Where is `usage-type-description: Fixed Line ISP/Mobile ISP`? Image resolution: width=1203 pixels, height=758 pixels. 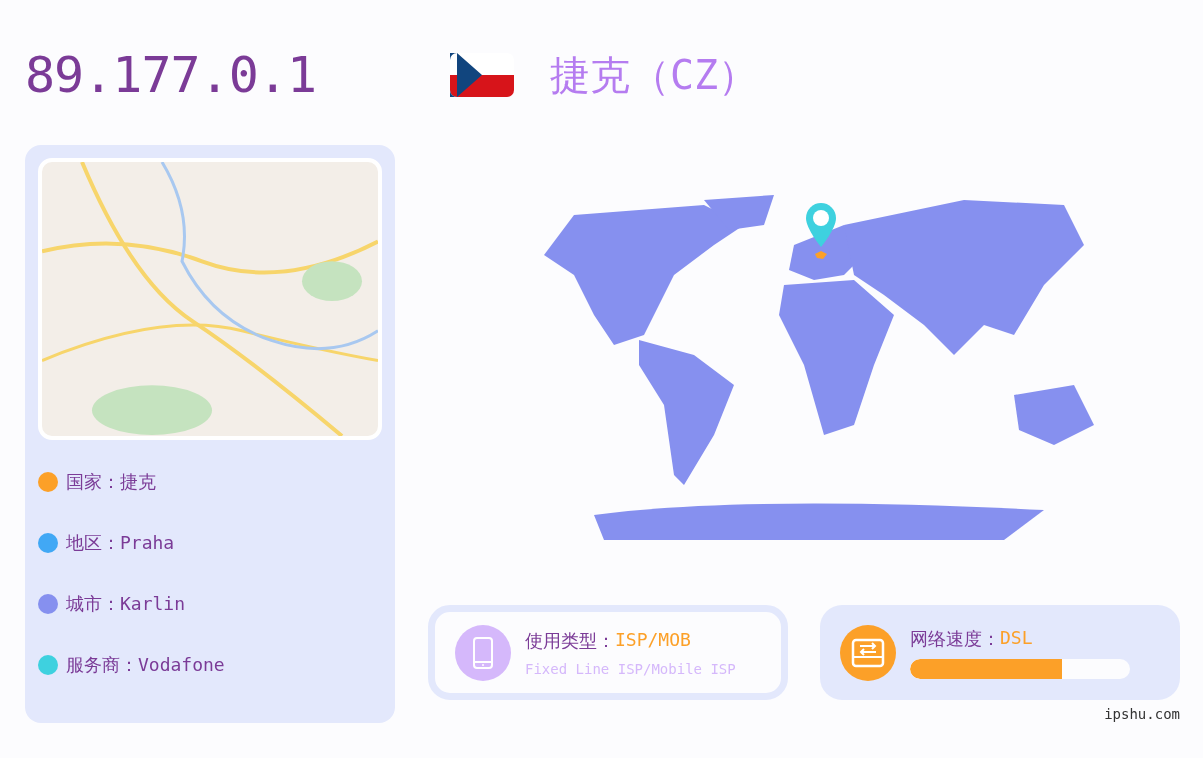
usage-type-description: Fixed Line ISP/Mobile ISP is located at coordinates (631, 668).